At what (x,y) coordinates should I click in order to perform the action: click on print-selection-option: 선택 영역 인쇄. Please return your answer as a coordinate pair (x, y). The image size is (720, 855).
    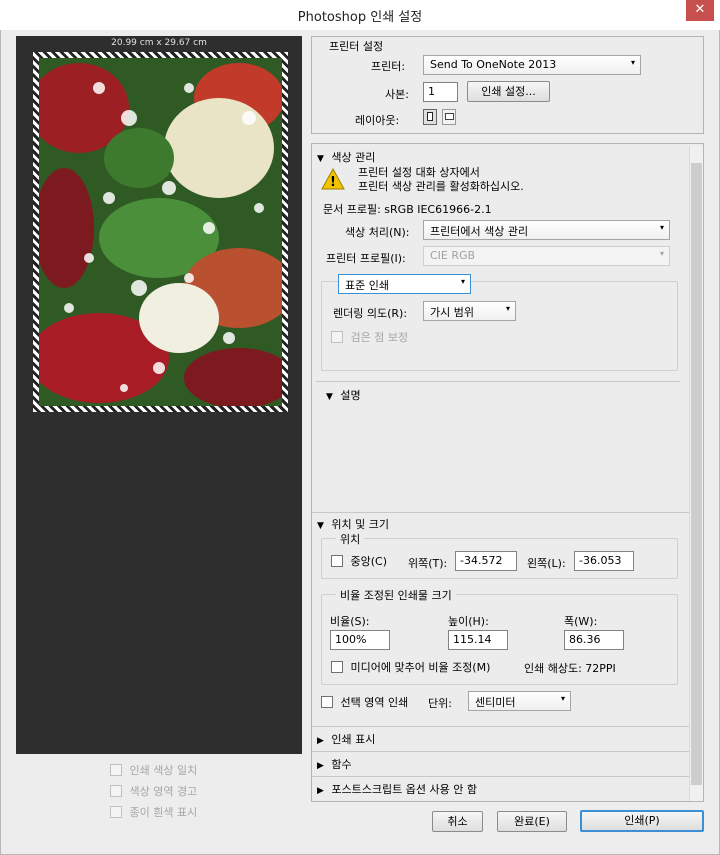
    Looking at the image, I should click on (364, 702).